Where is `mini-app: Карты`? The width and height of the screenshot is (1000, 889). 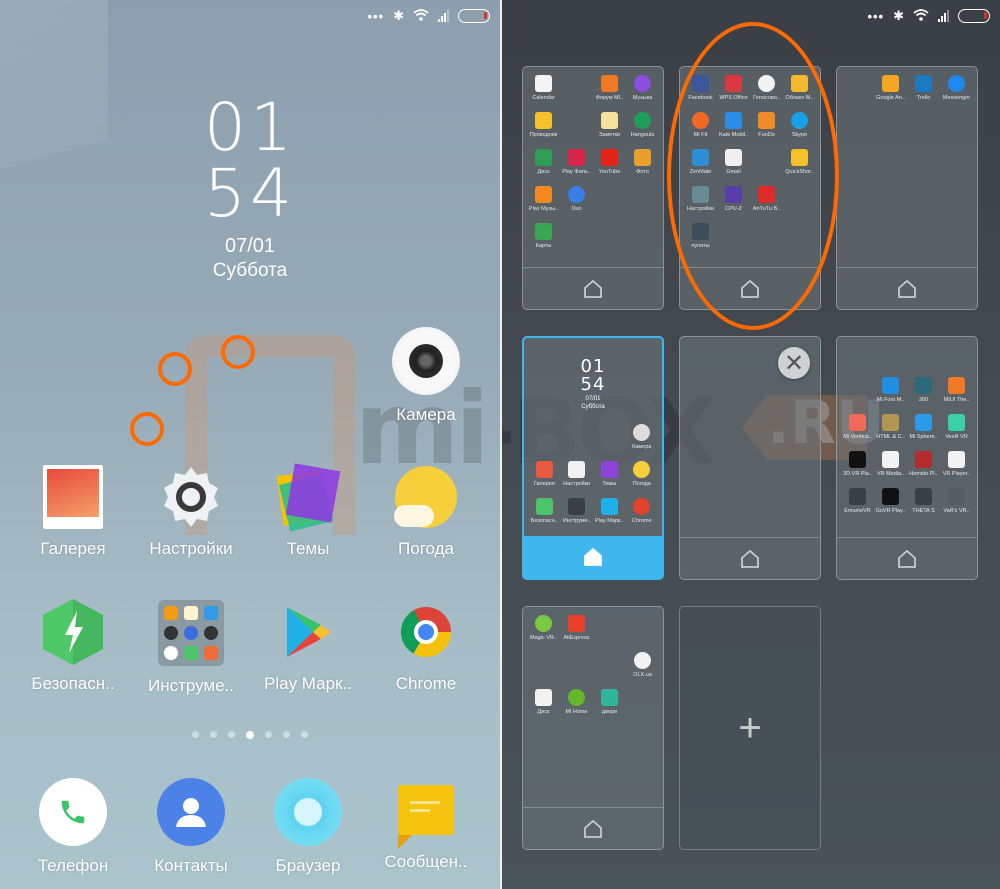 mini-app: Карты is located at coordinates (543, 238).